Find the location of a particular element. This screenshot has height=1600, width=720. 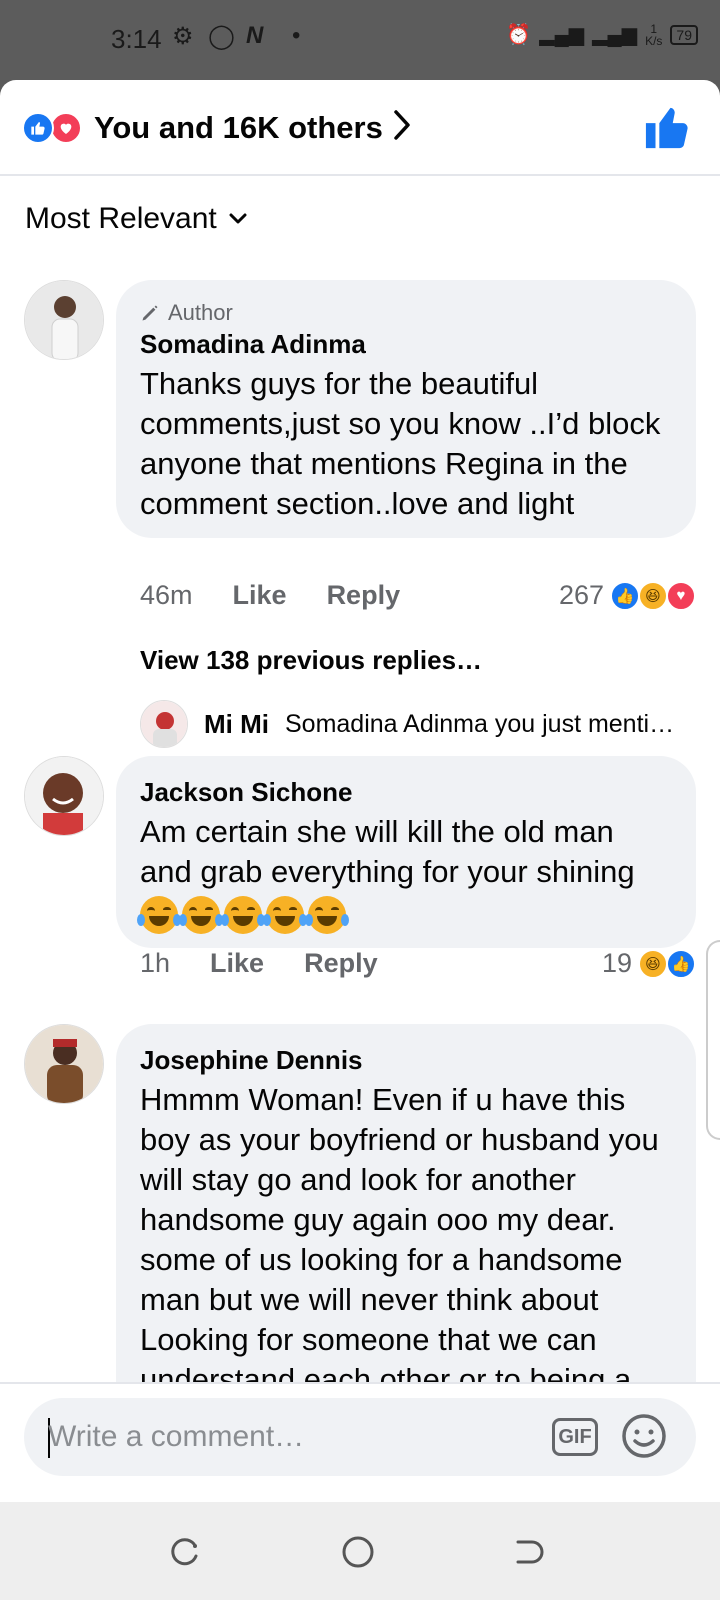

comment-author-name: Jackson Sichone is located at coordinates (406, 792).